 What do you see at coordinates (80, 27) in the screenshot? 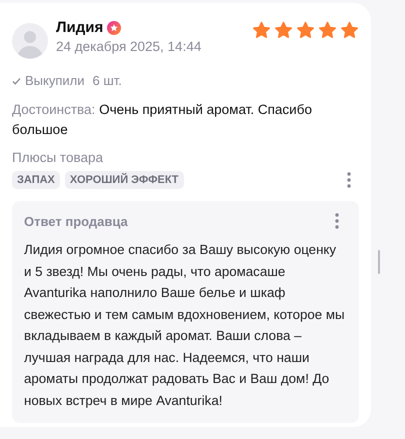
I see `author-name: Лидия` at bounding box center [80, 27].